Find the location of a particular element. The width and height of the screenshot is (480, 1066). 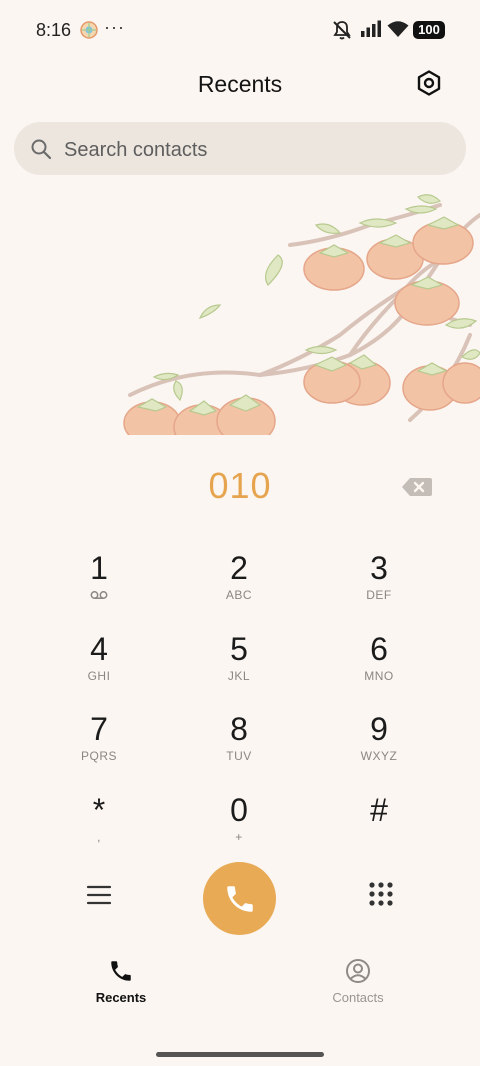

key-digit: 4 is located at coordinates (99, 649).